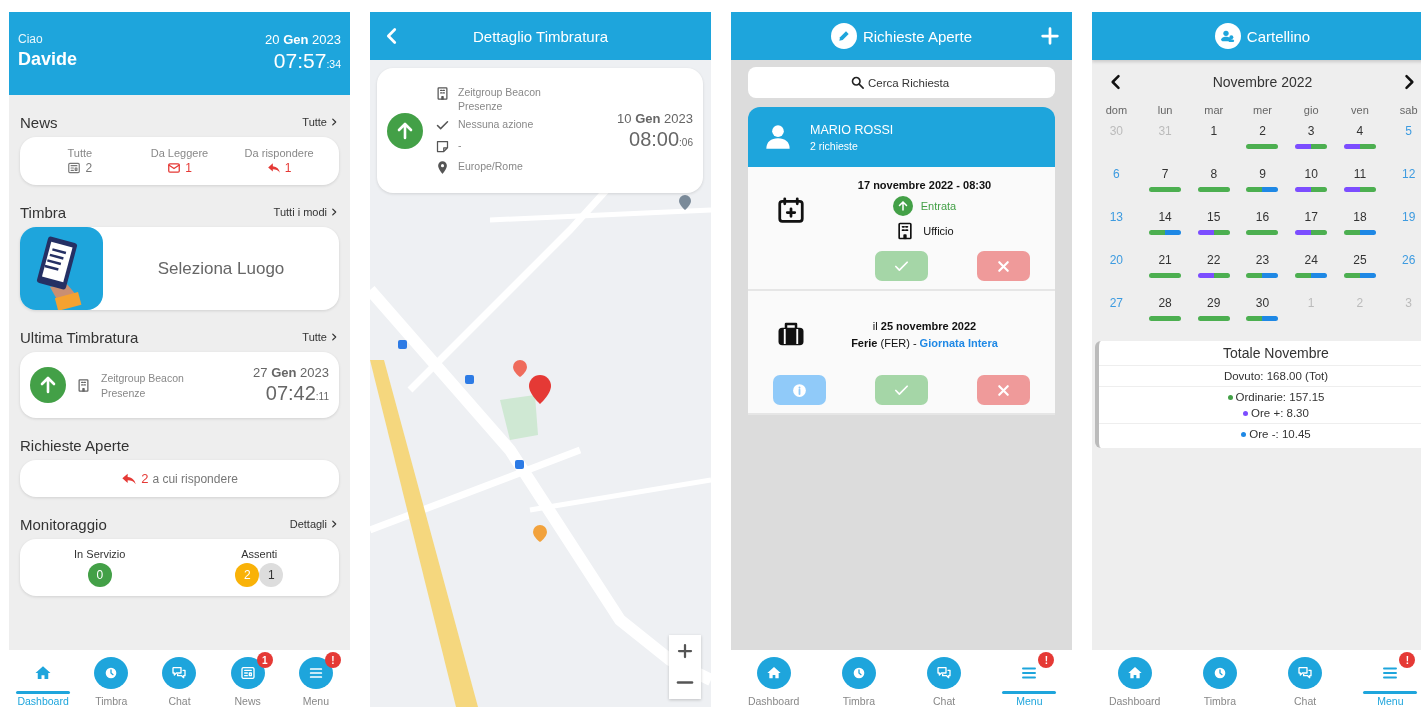 Image resolution: width=1421 pixels, height=707 pixels. What do you see at coordinates (1116, 110) in the screenshot?
I see `weekday-label: dom` at bounding box center [1116, 110].